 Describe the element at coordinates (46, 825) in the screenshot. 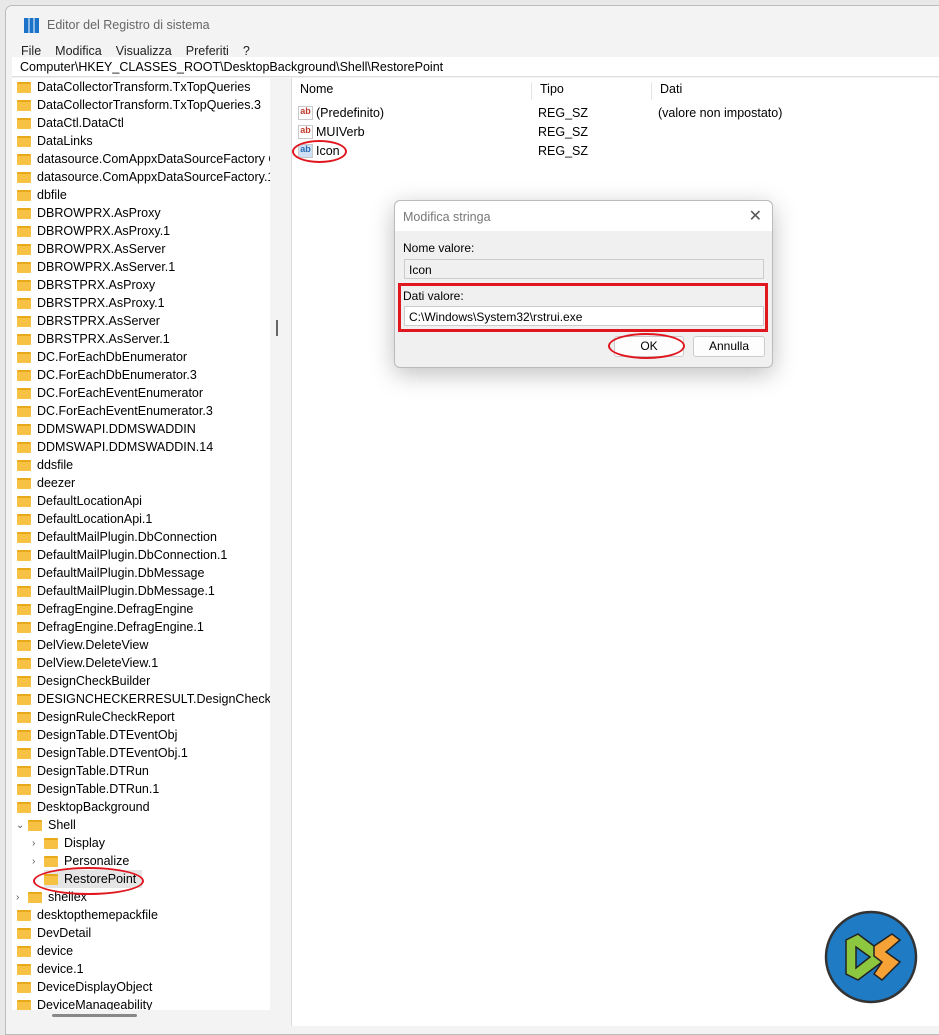

I see `tree-item: ⌄ Shell` at that location.